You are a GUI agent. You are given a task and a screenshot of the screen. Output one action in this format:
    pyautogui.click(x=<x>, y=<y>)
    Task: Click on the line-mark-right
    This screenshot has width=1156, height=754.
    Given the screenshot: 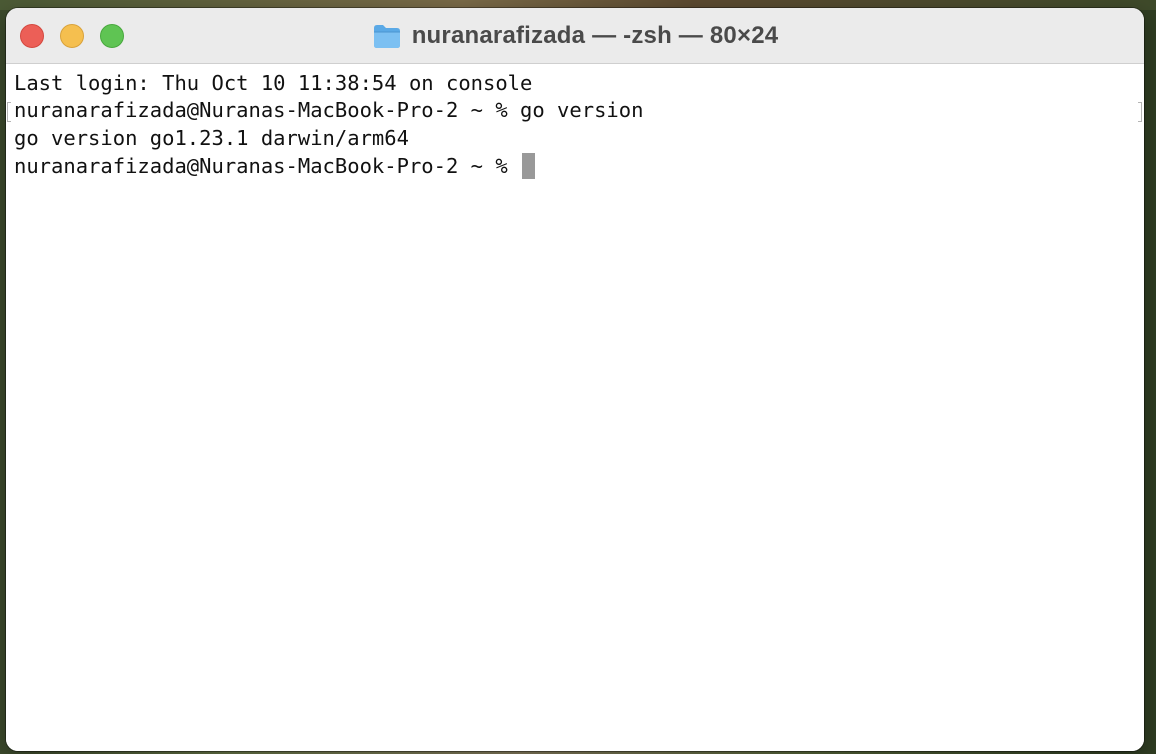 What is the action you would take?
    pyautogui.click(x=1140, y=112)
    